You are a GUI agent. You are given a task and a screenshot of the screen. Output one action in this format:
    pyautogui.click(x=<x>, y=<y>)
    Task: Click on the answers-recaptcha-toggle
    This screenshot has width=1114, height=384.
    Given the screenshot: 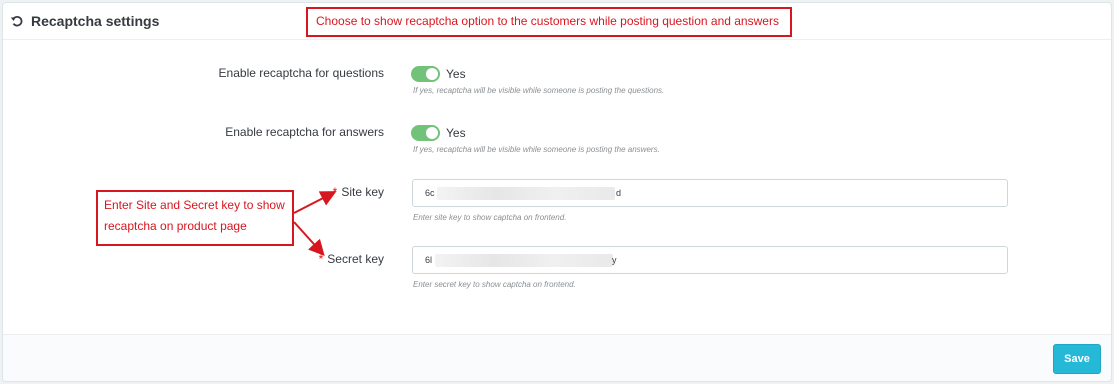 What is the action you would take?
    pyautogui.click(x=425, y=133)
    